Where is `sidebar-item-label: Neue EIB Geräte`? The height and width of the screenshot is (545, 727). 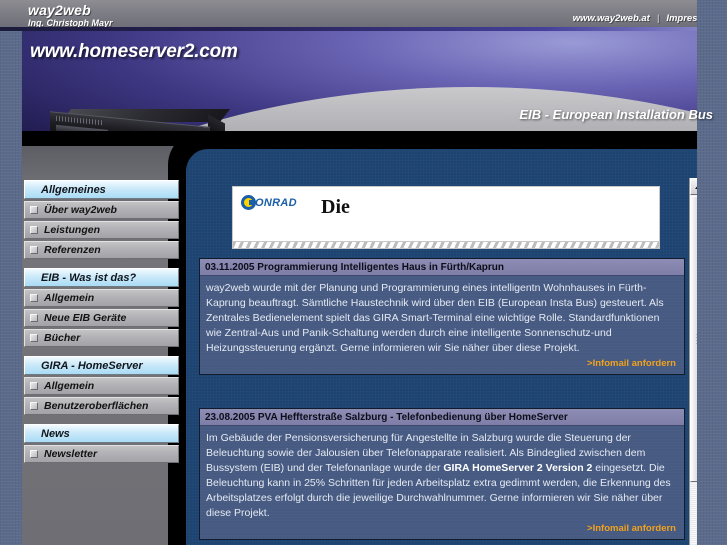 sidebar-item-label: Neue EIB Geräte is located at coordinates (85, 318).